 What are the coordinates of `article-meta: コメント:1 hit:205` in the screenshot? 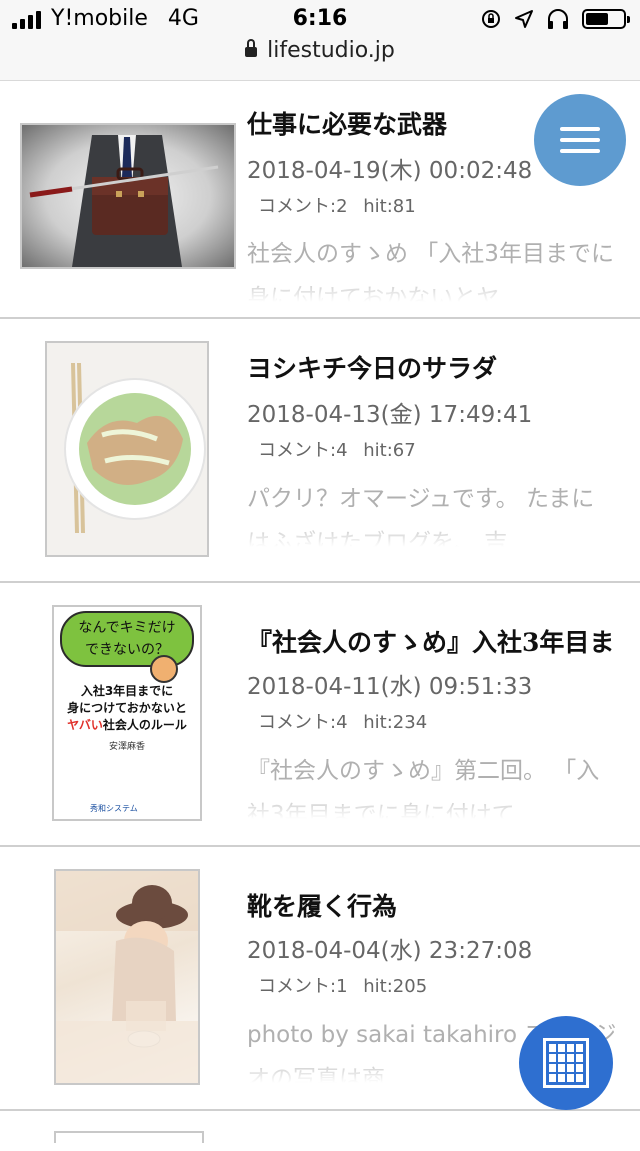 It's located at (342, 985).